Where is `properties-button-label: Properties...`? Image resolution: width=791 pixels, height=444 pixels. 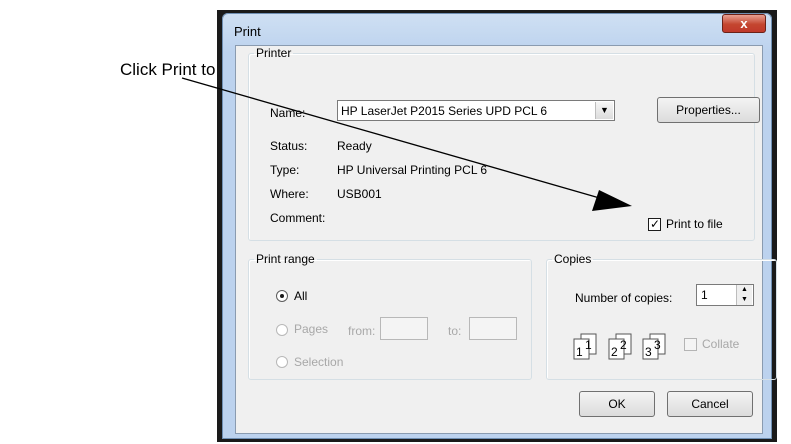 properties-button-label: Properties... is located at coordinates (708, 110).